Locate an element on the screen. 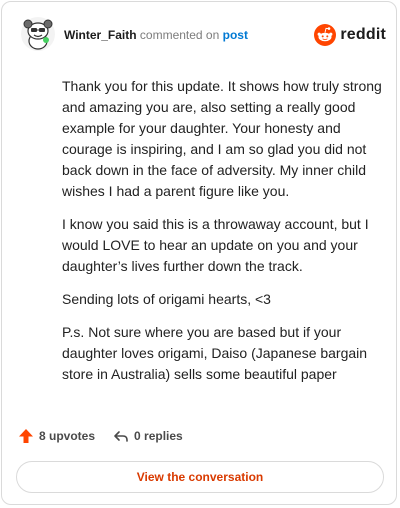 Image resolution: width=400 pixels, height=508 pixels. comment-paragraph: Sending lots of origami hearts, <3 is located at coordinates (166, 299).